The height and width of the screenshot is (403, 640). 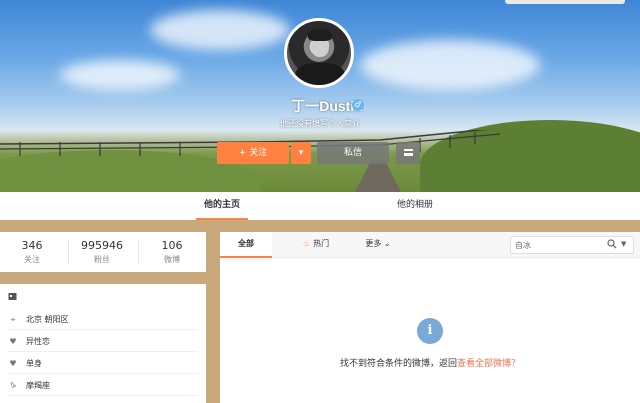 What do you see at coordinates (623, 244) in the screenshot?
I see `caret-down-icon: ▼` at bounding box center [623, 244].